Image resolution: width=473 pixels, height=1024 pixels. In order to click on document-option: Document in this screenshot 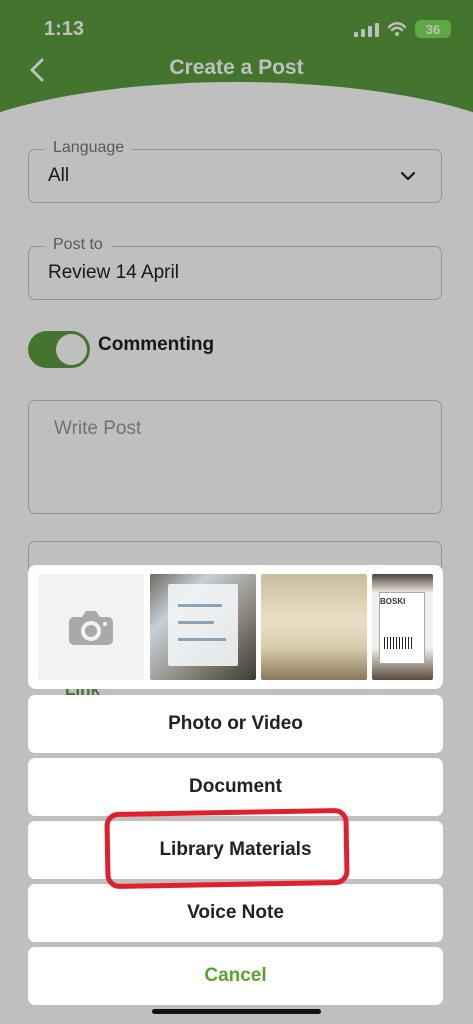, I will do `click(235, 787)`.